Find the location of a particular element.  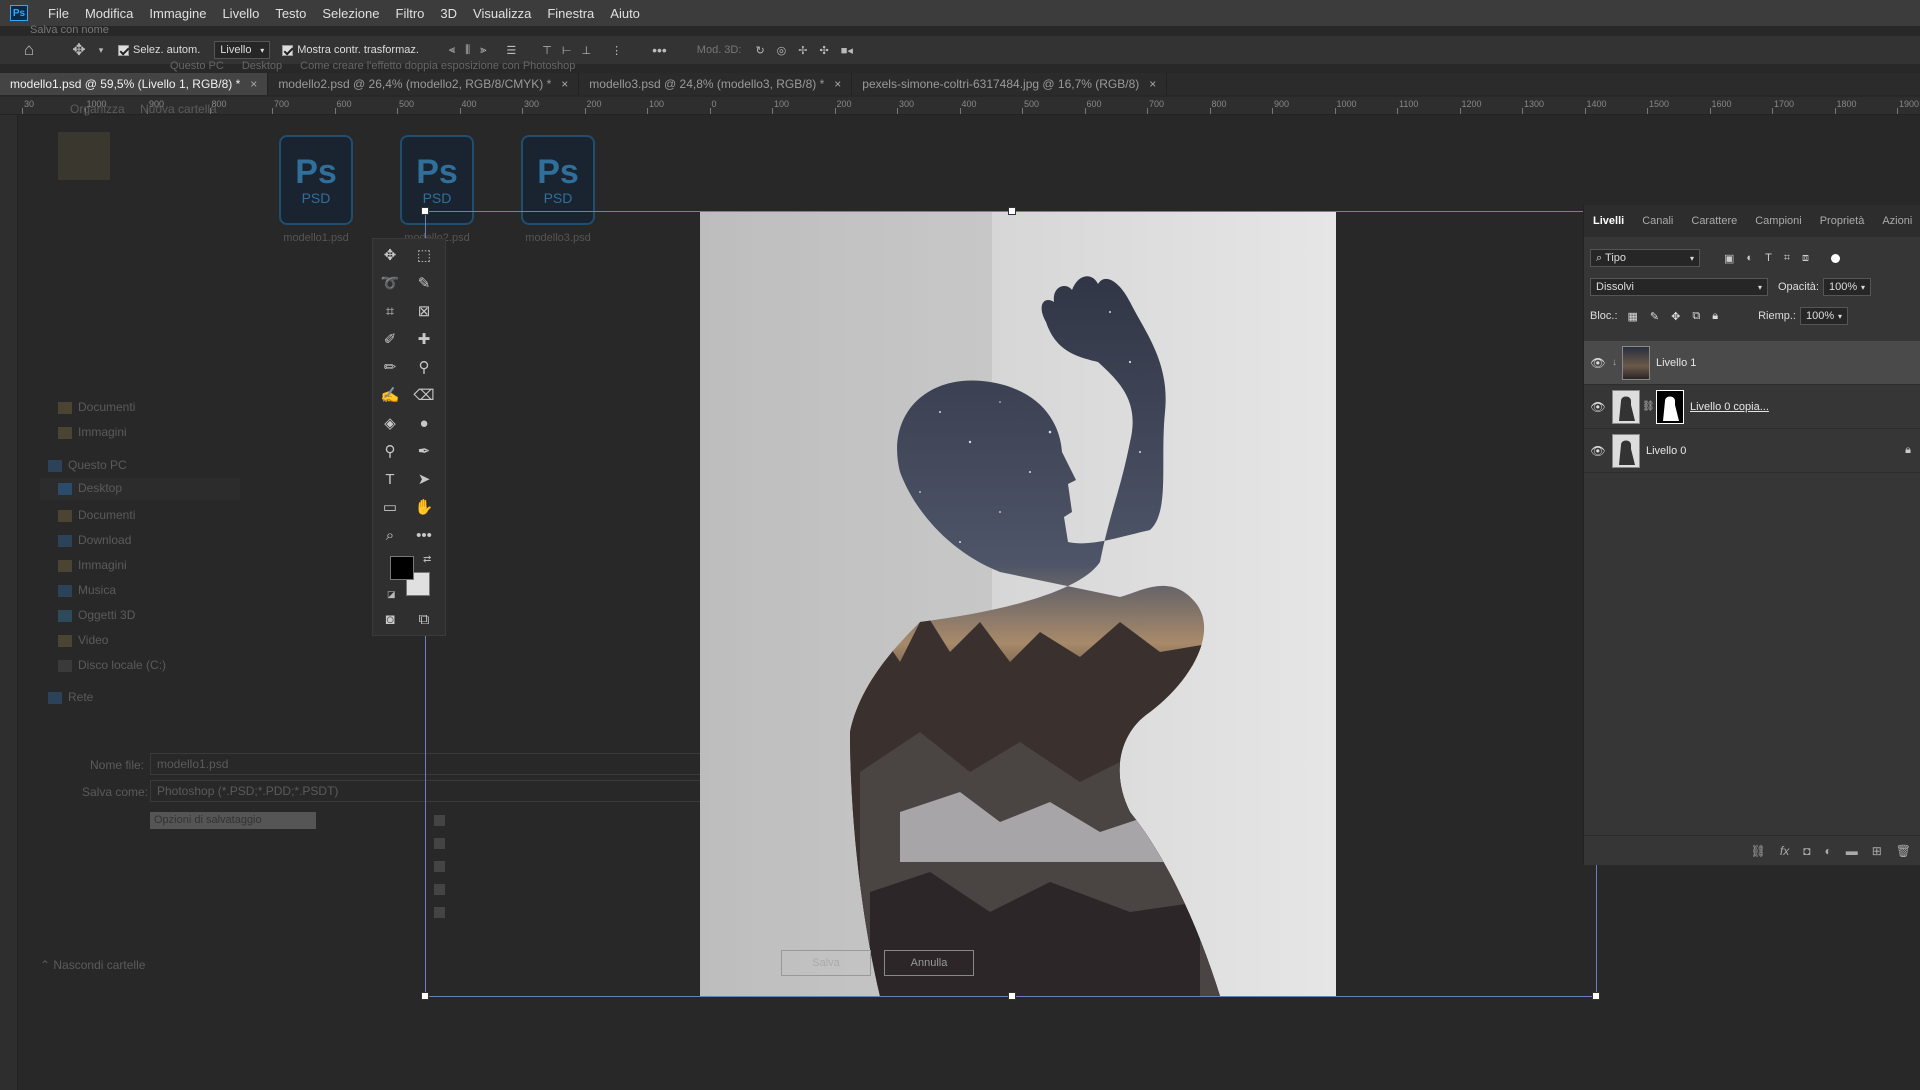

trash-icon: 🗑︎ is located at coordinates (1903, 851).